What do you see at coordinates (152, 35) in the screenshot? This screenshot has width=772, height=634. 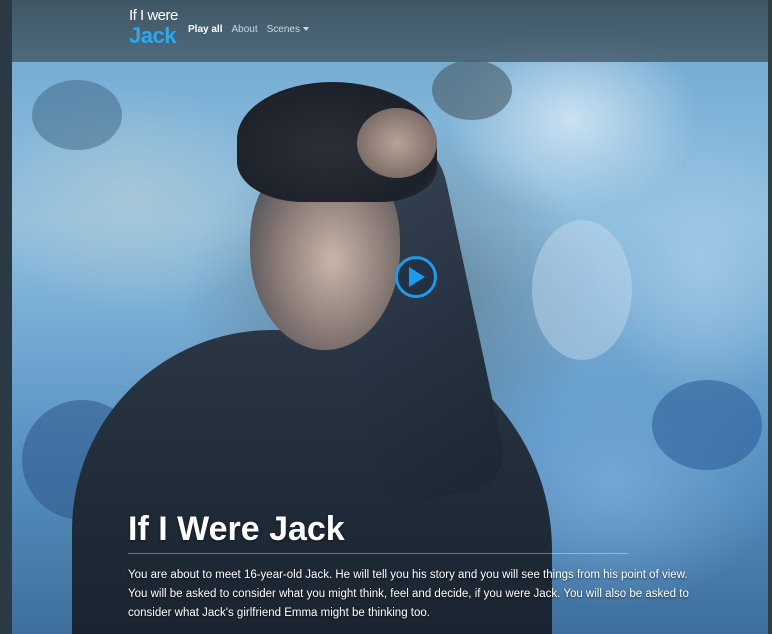 I see `logo-text-bottom: Jack` at bounding box center [152, 35].